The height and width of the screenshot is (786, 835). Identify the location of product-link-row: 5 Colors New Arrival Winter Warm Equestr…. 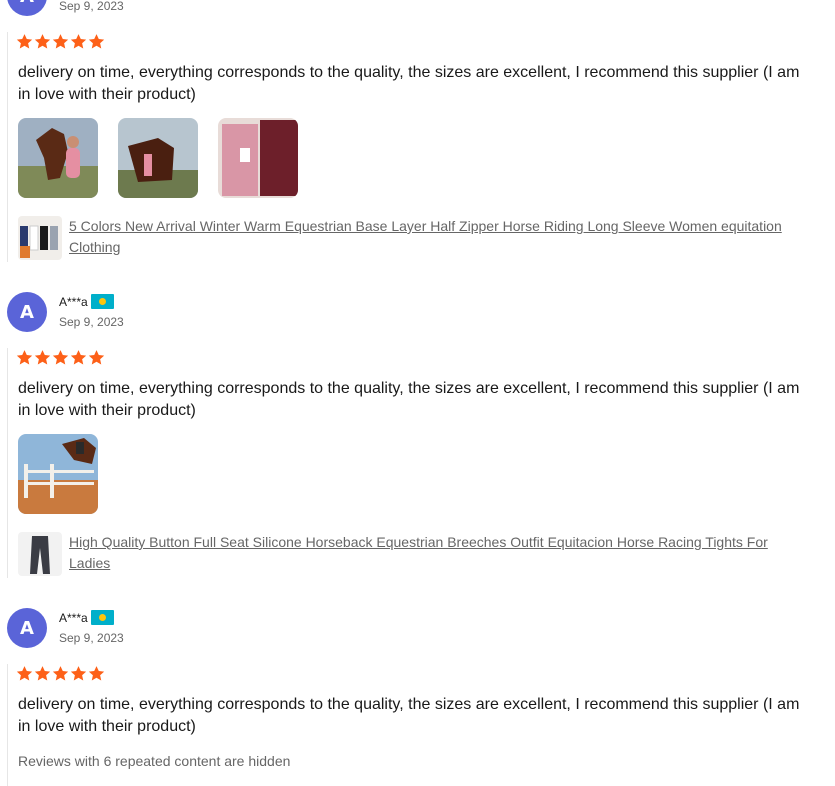
(413, 238).